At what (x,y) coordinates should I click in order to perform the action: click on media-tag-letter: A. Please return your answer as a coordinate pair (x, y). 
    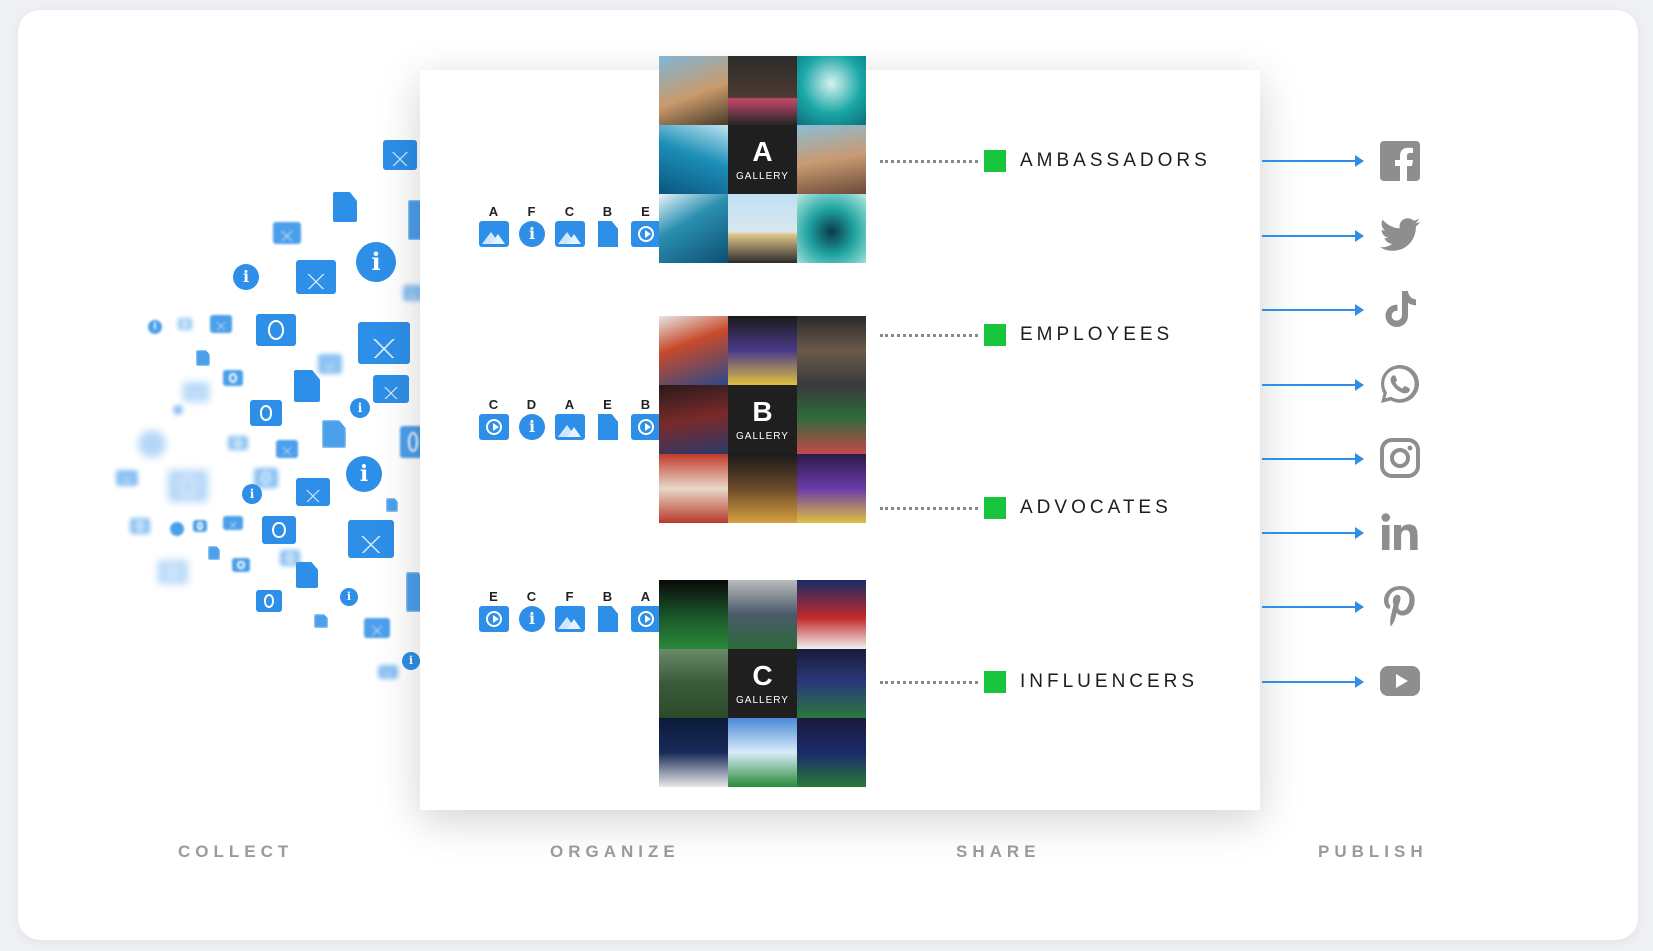
    Looking at the image, I should click on (646, 596).